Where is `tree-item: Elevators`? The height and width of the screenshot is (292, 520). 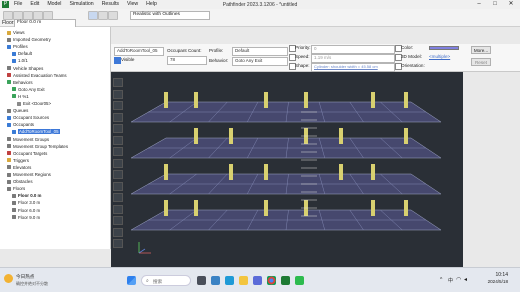
tree-item: Elevators is located at coordinates (15, 167).